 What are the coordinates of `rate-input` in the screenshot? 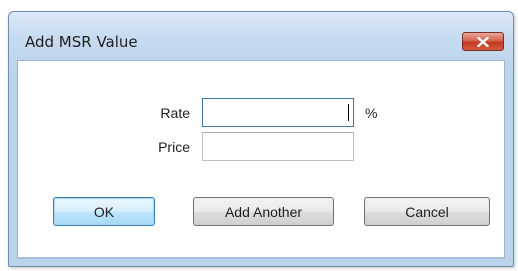 It's located at (278, 112).